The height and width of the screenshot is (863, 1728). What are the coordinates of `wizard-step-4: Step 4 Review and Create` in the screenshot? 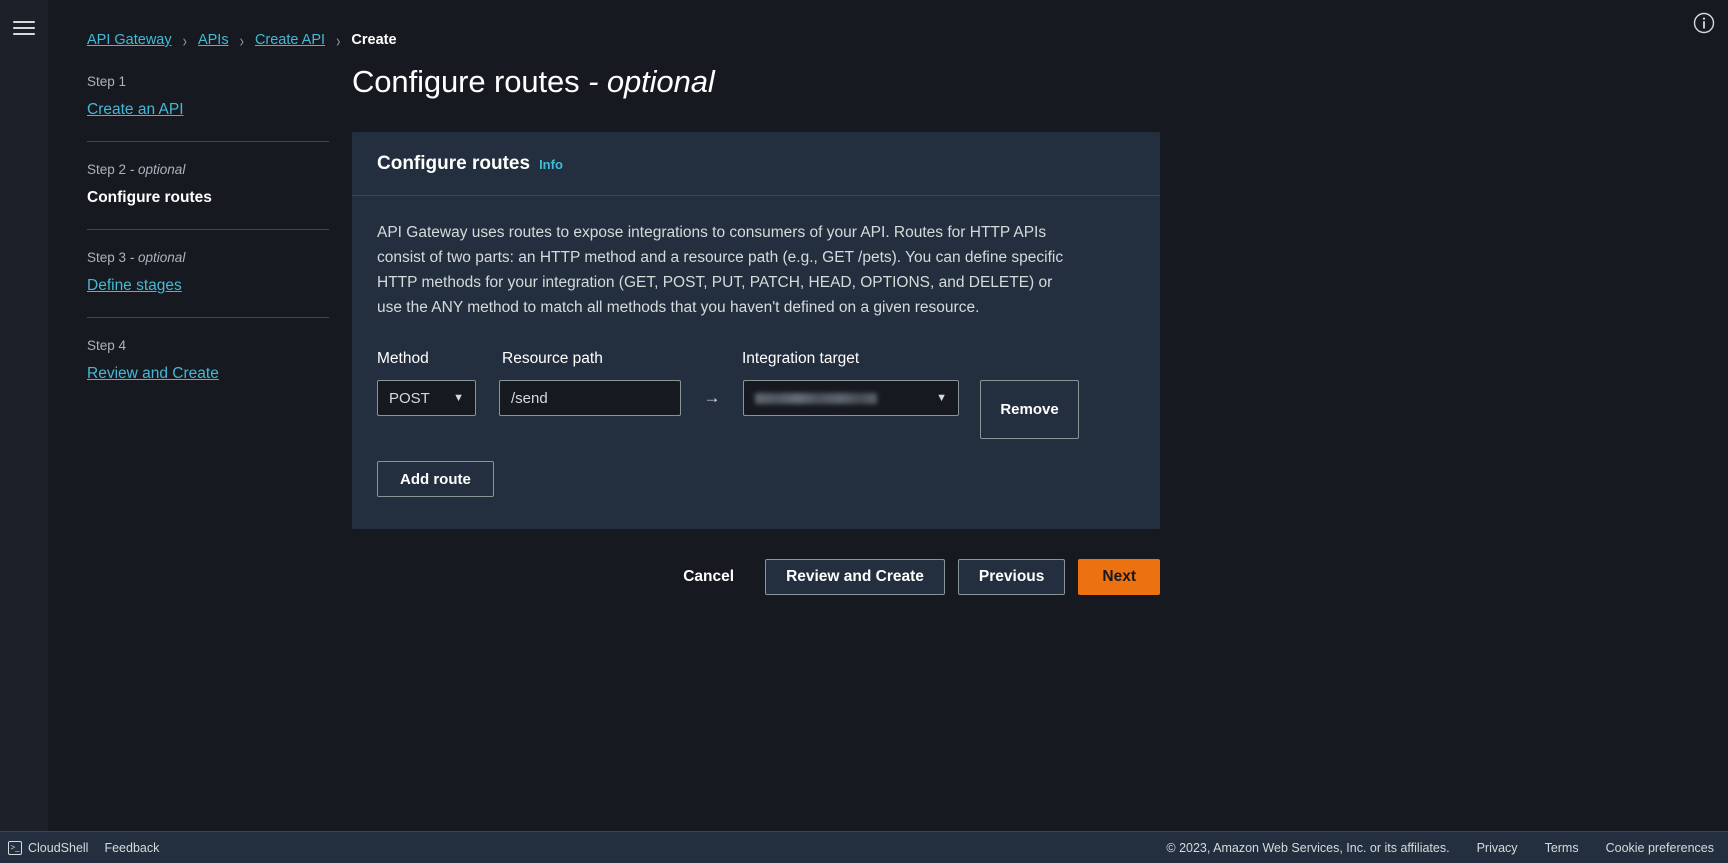 It's located at (219, 360).